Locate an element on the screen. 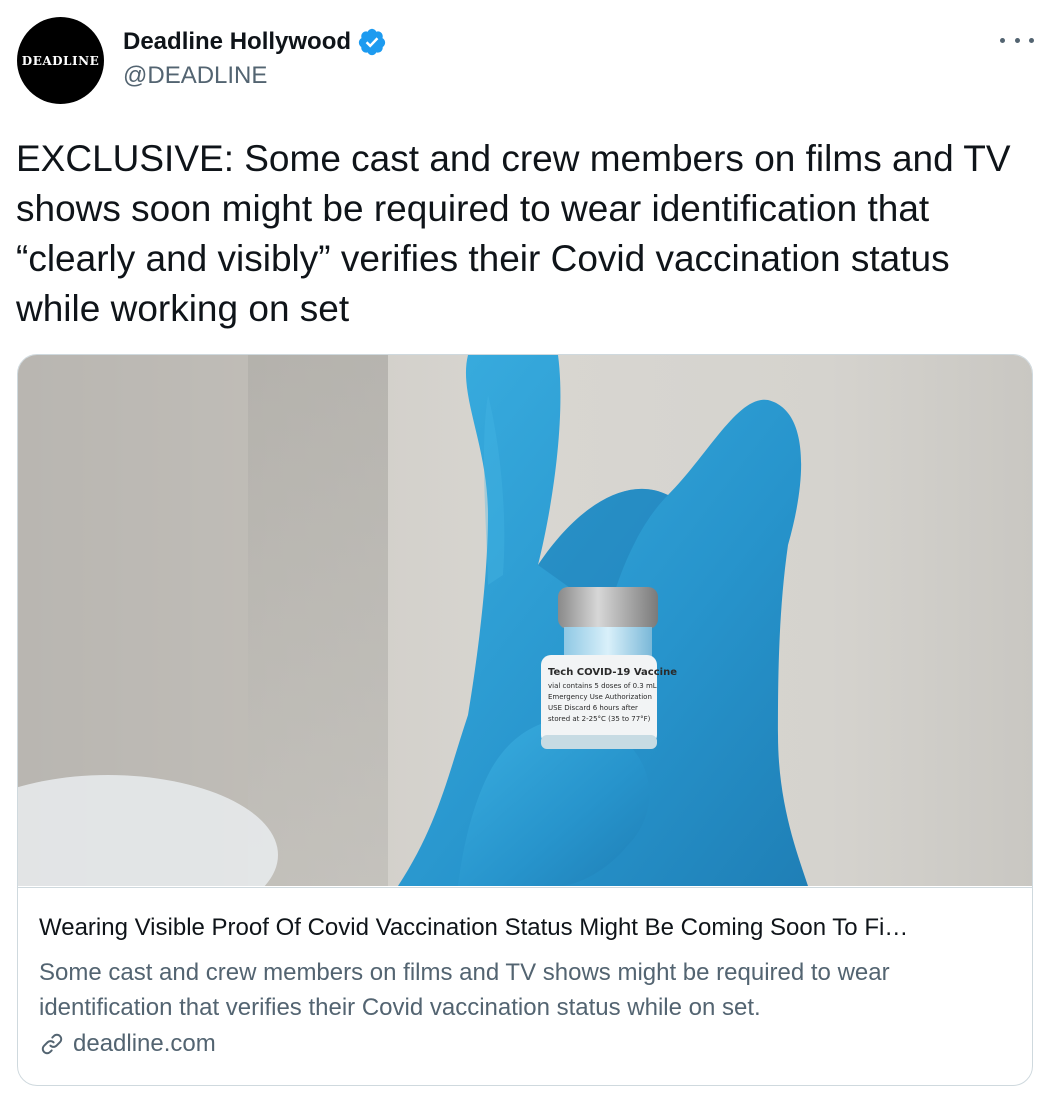 This screenshot has height=1098, width=1054. more-options-icon is located at coordinates (1017, 40).